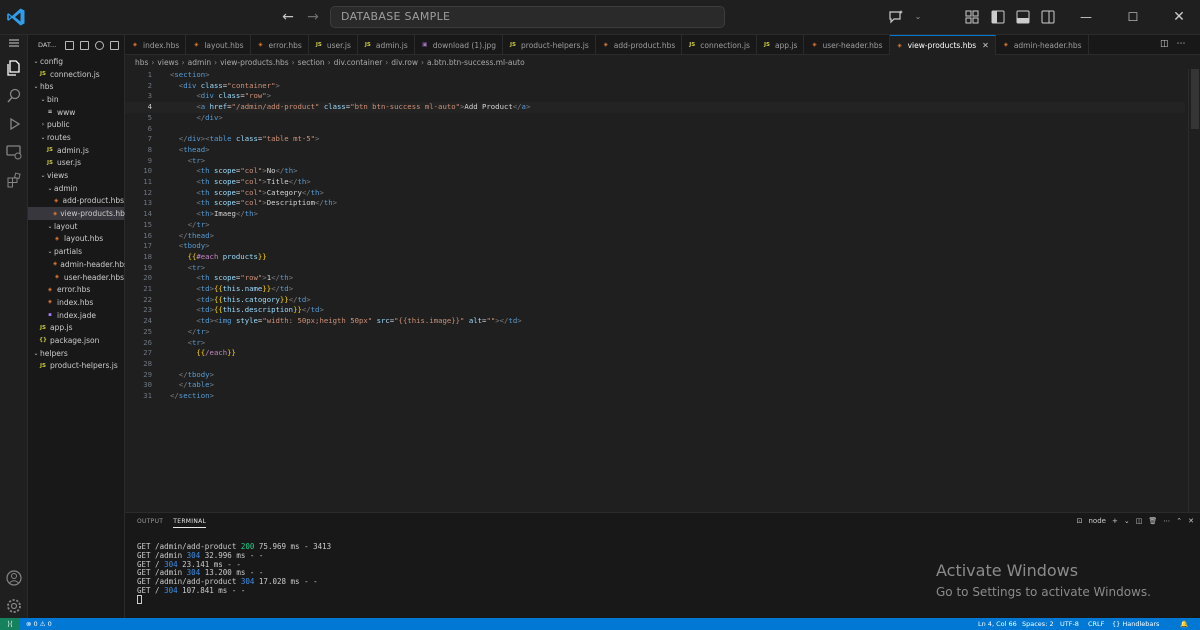 The height and width of the screenshot is (630, 1200). What do you see at coordinates (655, 300) in the screenshot?
I see `code-line: 22 <td>{{this.catogory}}</td>` at bounding box center [655, 300].